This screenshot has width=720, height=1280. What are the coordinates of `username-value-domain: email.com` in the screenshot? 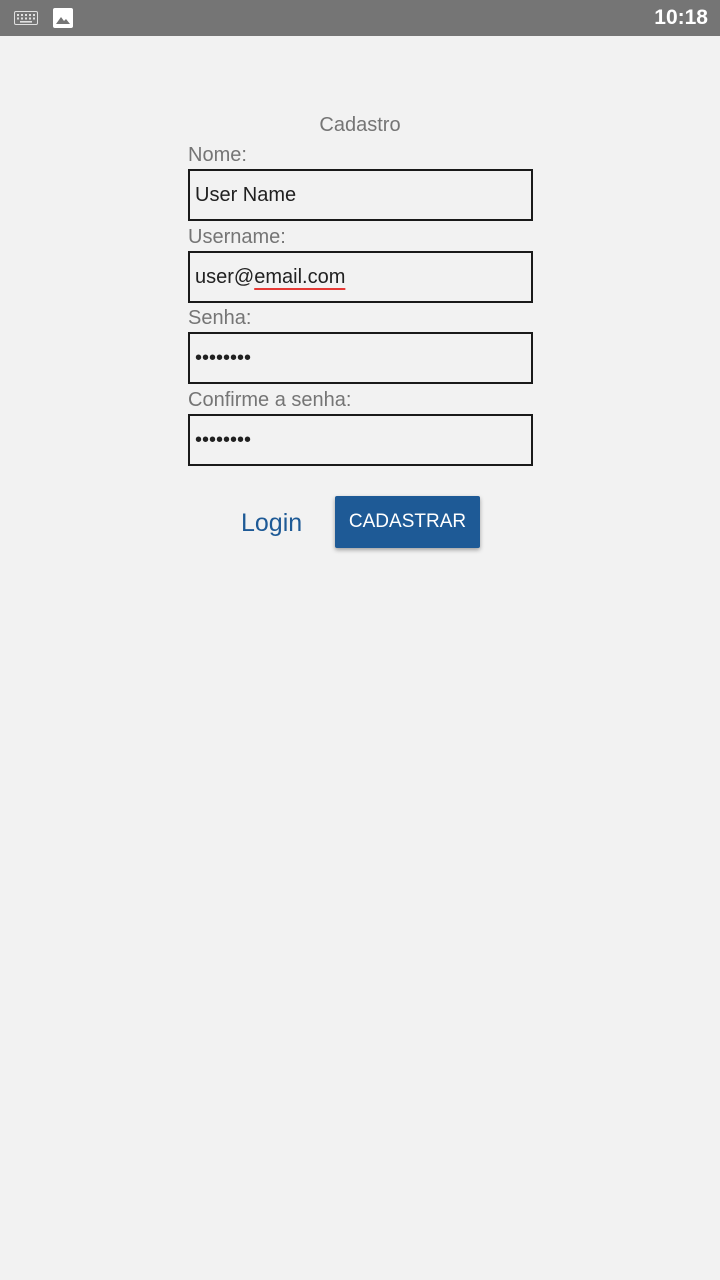 It's located at (300, 276).